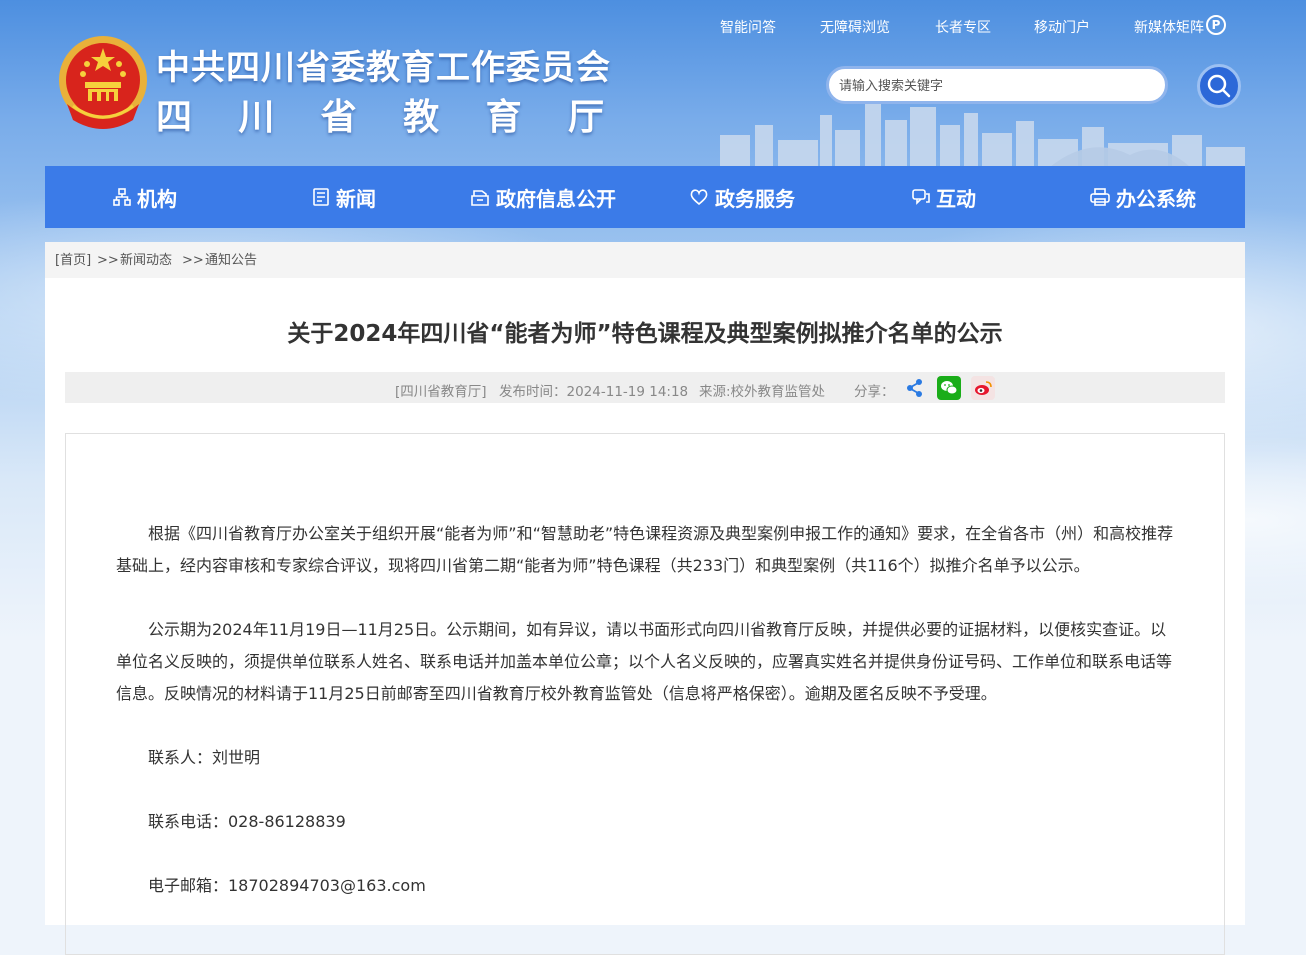 This screenshot has height=955, width=1306. I want to click on share-button, so click(915, 388).